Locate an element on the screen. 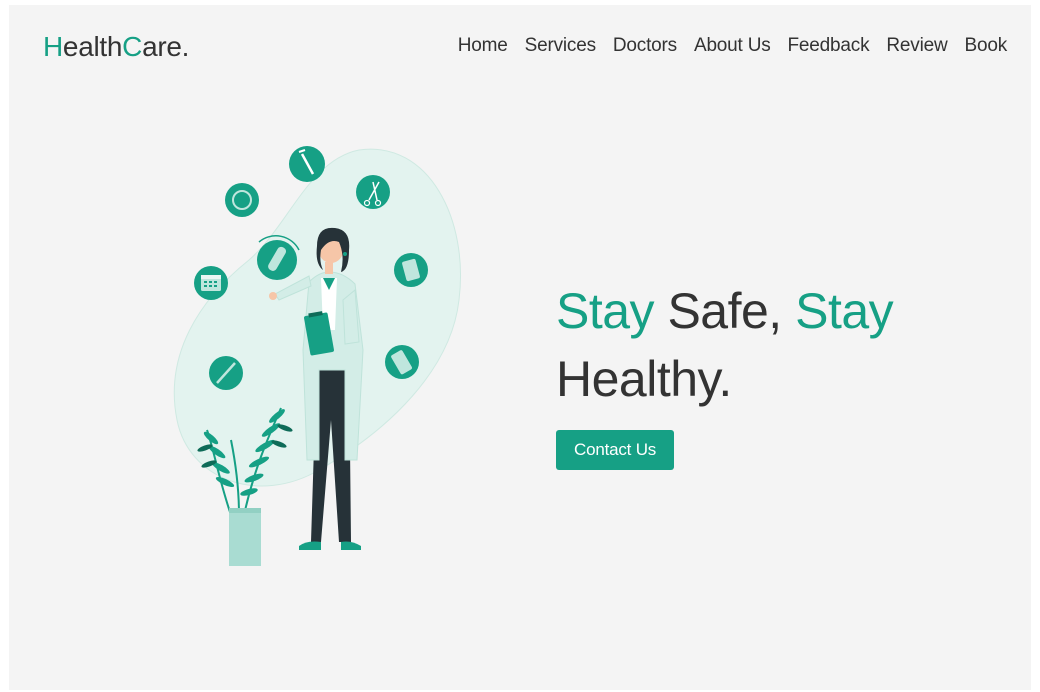 Image resolution: width=1040 pixels, height=692 pixels. hero-word-healthy: Healthy. is located at coordinates (644, 379).